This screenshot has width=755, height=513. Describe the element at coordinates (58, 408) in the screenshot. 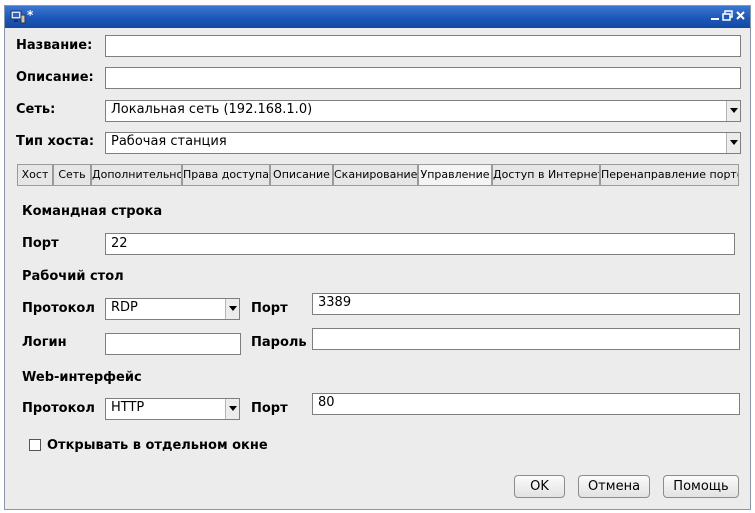

I see `web-protocol-label: Протокол` at that location.